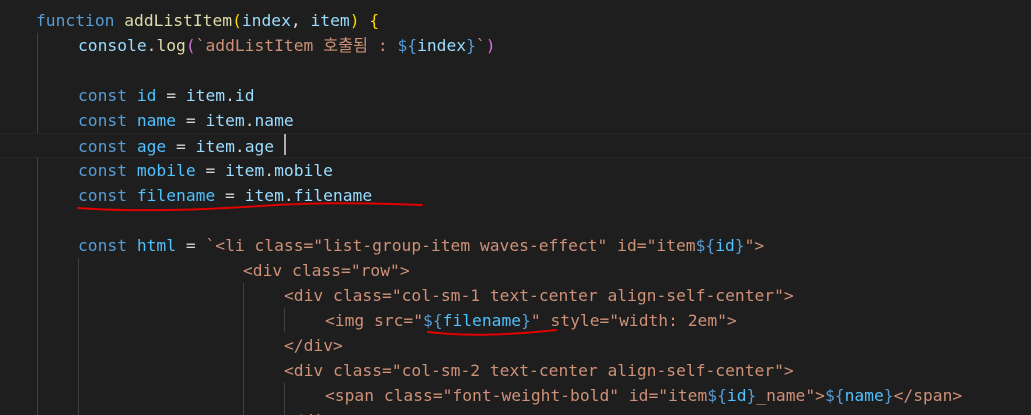 The image size is (1031, 415). What do you see at coordinates (250, 207) in the screenshot?
I see `underline-filename-declaration` at bounding box center [250, 207].